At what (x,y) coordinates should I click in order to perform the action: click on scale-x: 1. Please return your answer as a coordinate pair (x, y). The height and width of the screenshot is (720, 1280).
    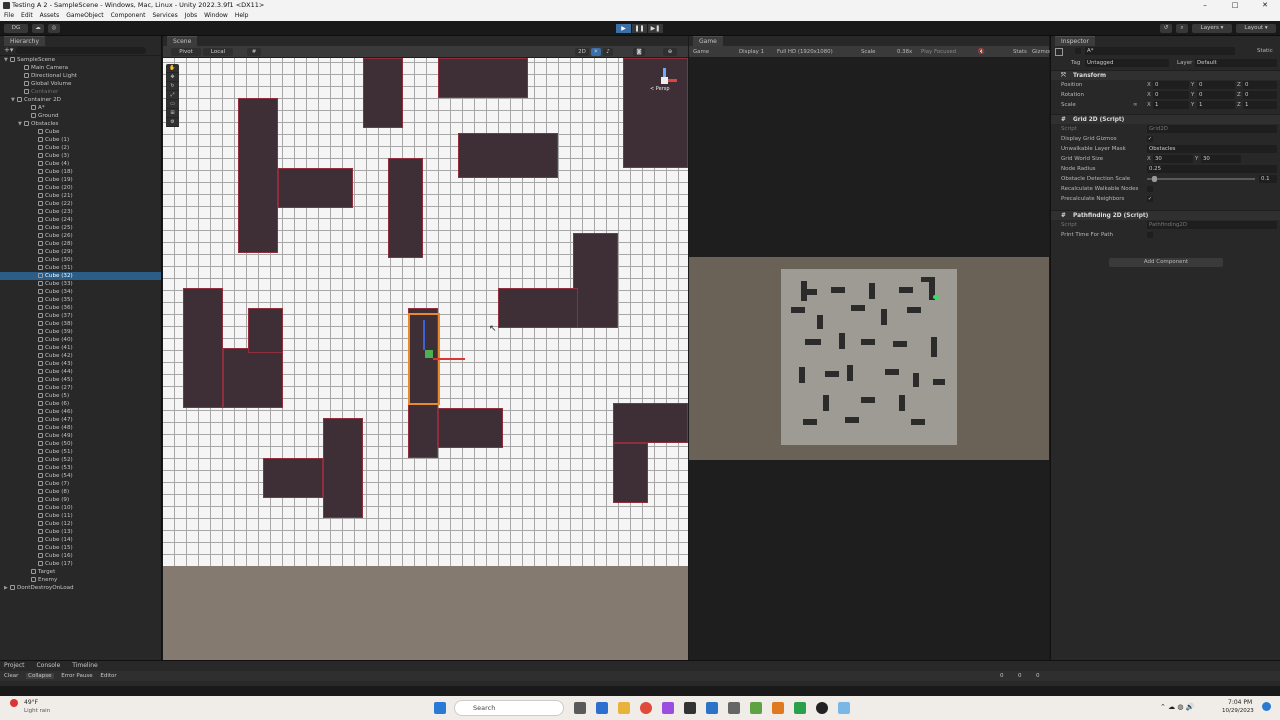
    Looking at the image, I should click on (1171, 105).